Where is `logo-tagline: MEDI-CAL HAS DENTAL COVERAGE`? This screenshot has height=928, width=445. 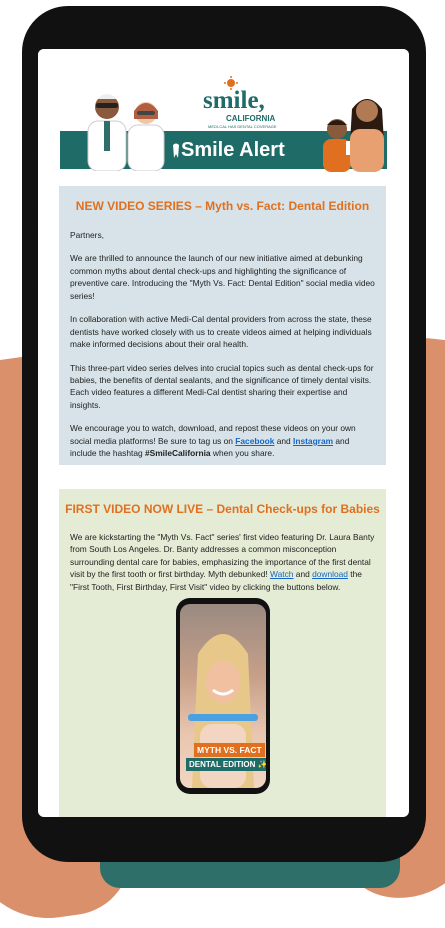 logo-tagline: MEDI-CAL HAS DENTAL COVERAGE is located at coordinates (242, 126).